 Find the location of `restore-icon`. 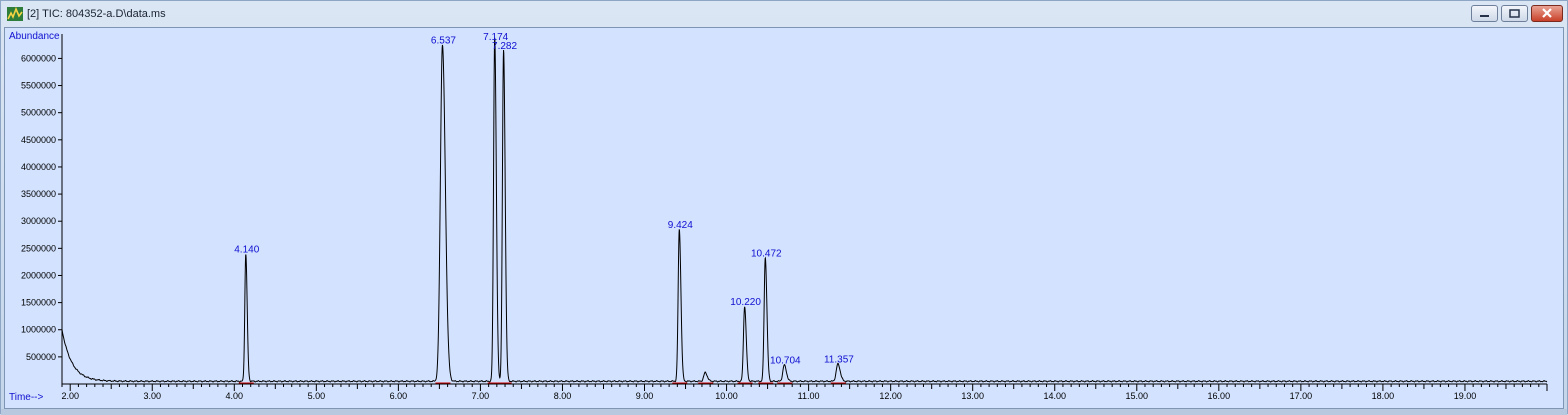

restore-icon is located at coordinates (1514, 13).